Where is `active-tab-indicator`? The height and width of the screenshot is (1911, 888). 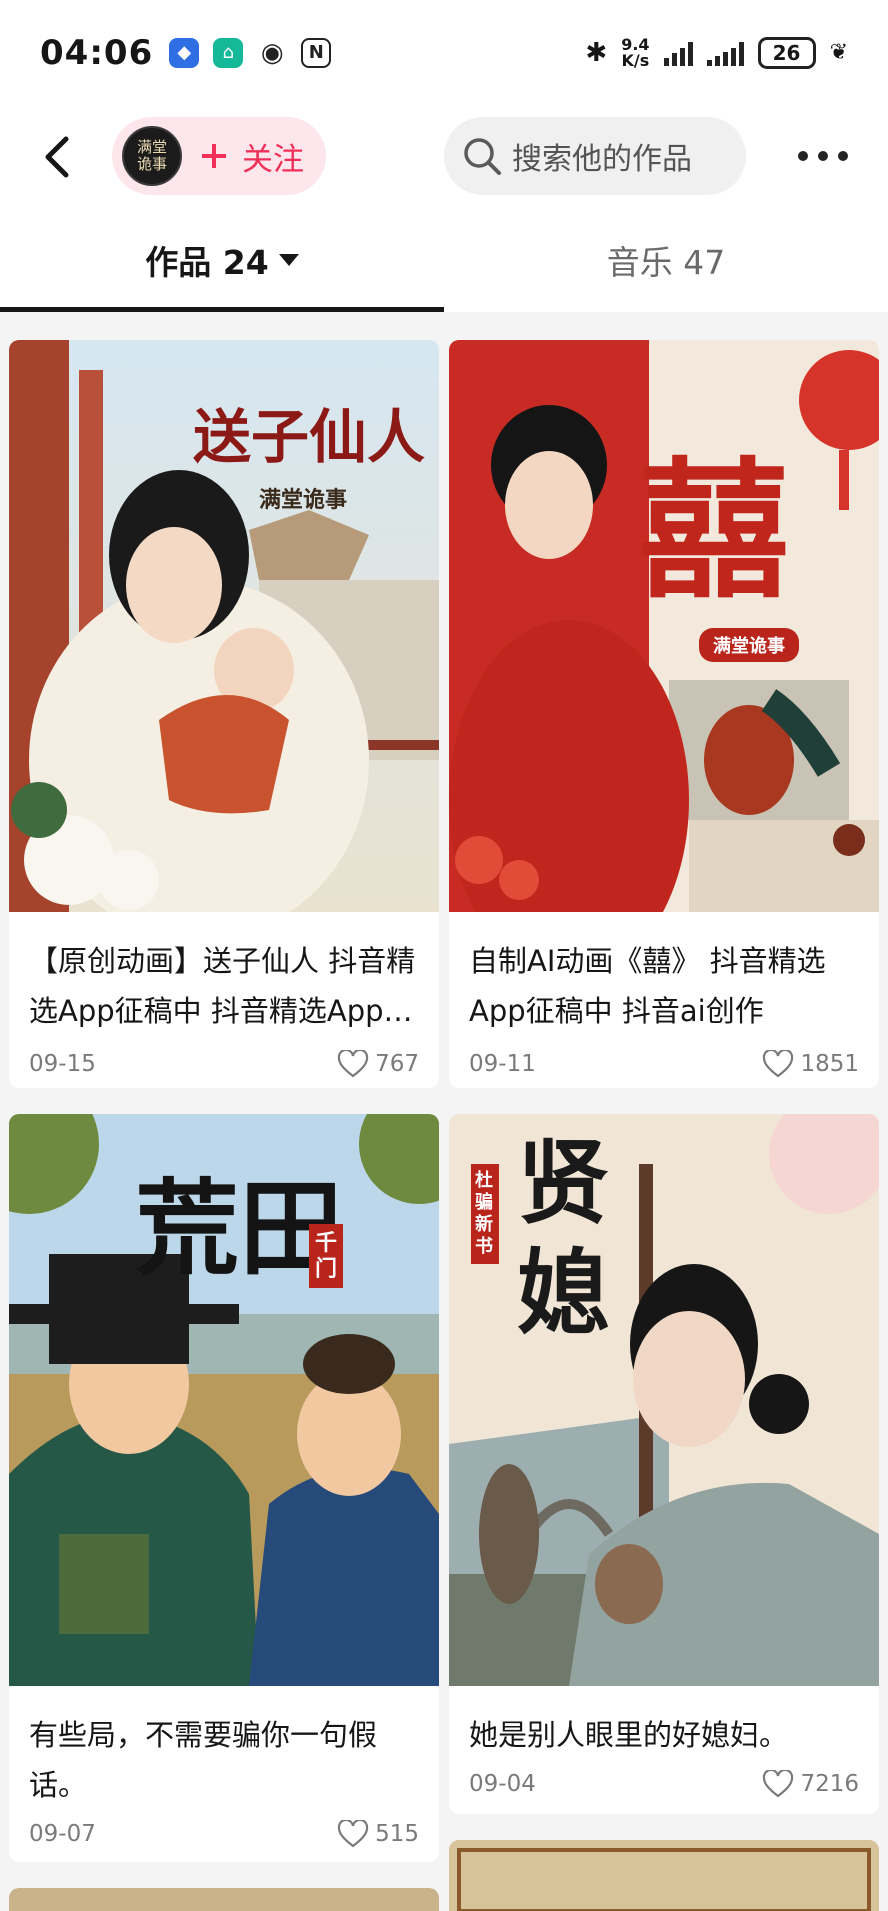
active-tab-indicator is located at coordinates (222, 309).